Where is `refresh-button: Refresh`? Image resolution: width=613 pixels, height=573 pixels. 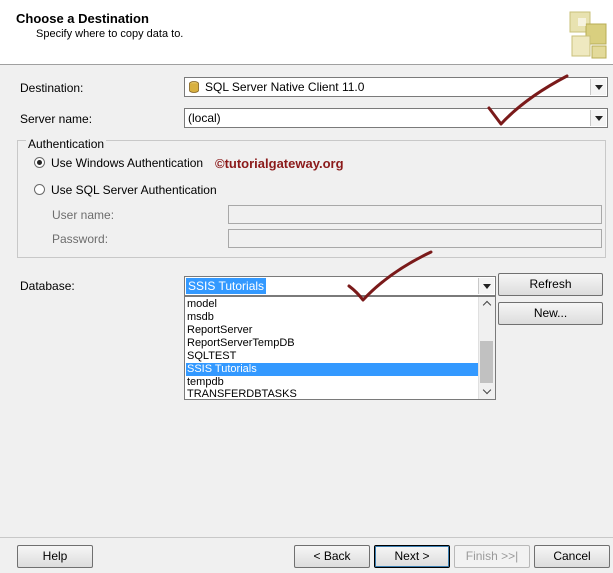 refresh-button: Refresh is located at coordinates (550, 284).